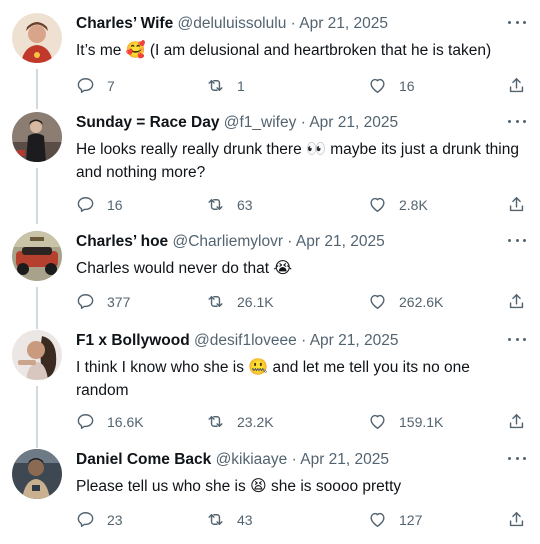 The image size is (540, 544). I want to click on retweet-count: 43, so click(245, 519).